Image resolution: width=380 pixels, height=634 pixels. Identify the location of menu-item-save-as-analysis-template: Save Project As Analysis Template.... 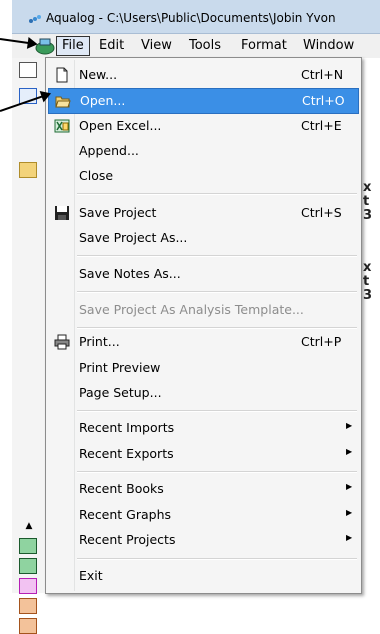
(191, 309).